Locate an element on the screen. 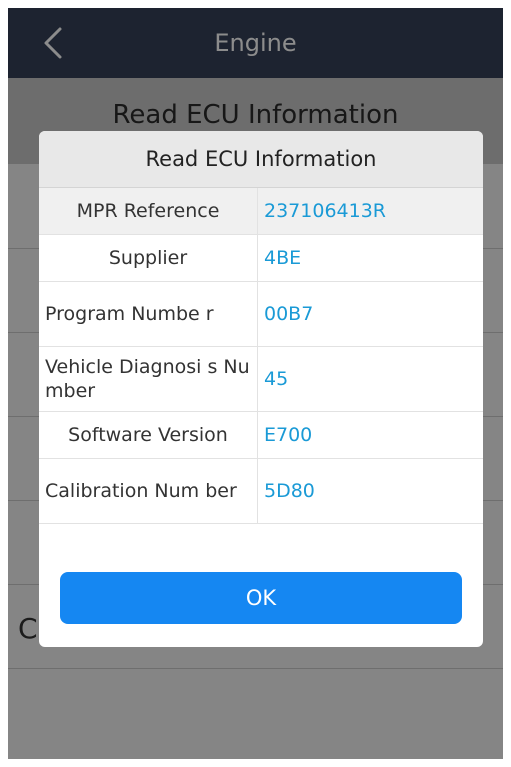 The width and height of the screenshot is (511, 767). table-row: Program Numbe r 00B7 is located at coordinates (261, 314).